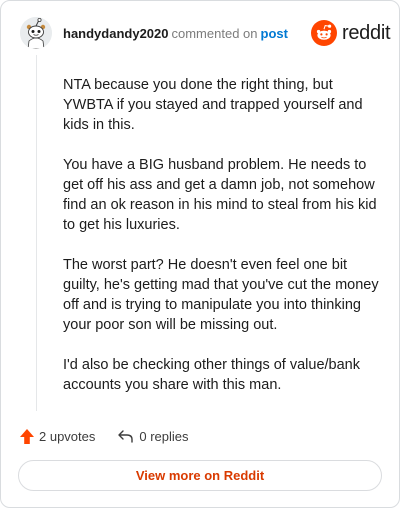  What do you see at coordinates (27, 436) in the screenshot?
I see `upvote-arrow-icon` at bounding box center [27, 436].